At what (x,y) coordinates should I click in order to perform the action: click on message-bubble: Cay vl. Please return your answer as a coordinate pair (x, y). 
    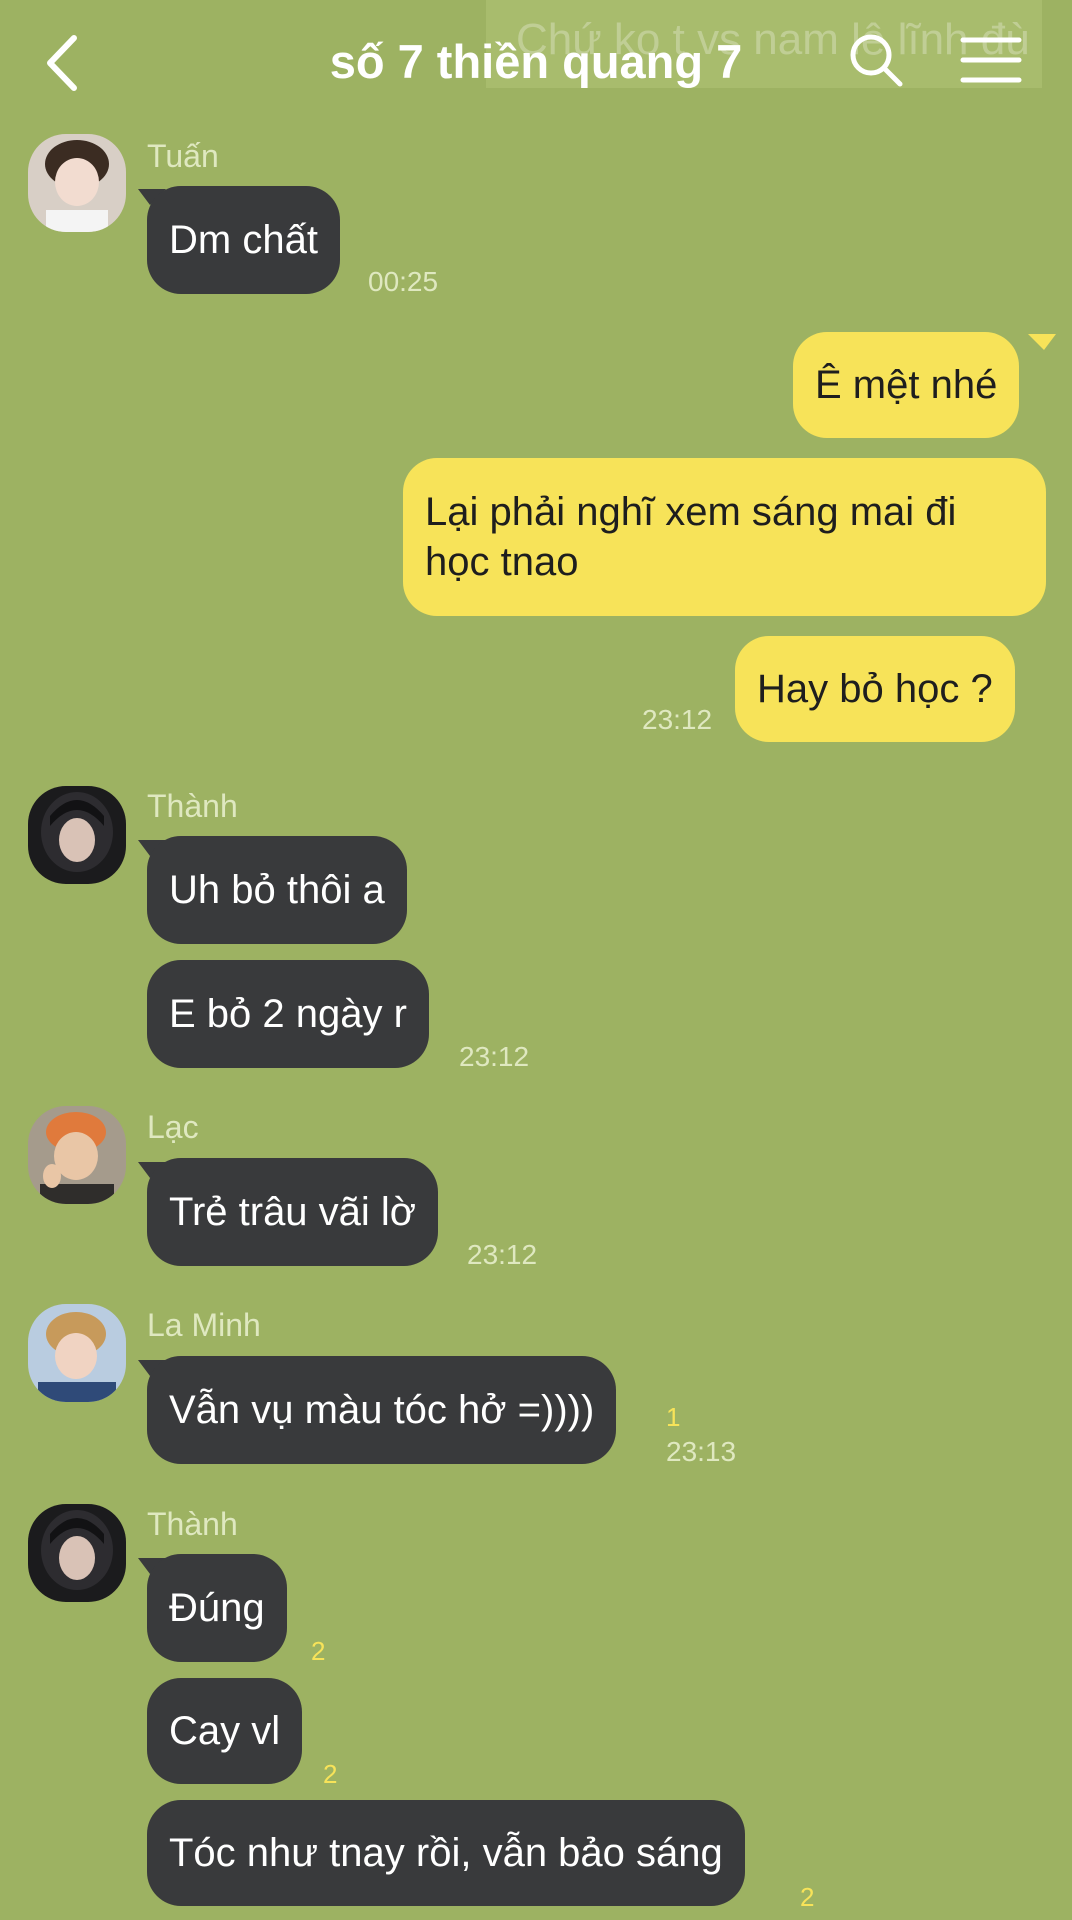
    Looking at the image, I should click on (225, 1731).